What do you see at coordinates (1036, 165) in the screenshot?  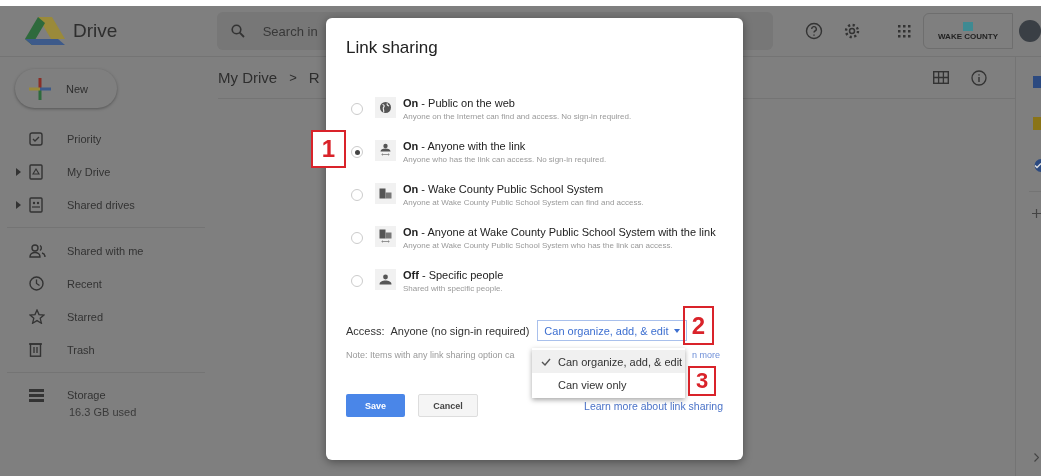 I see `tasks-icon` at bounding box center [1036, 165].